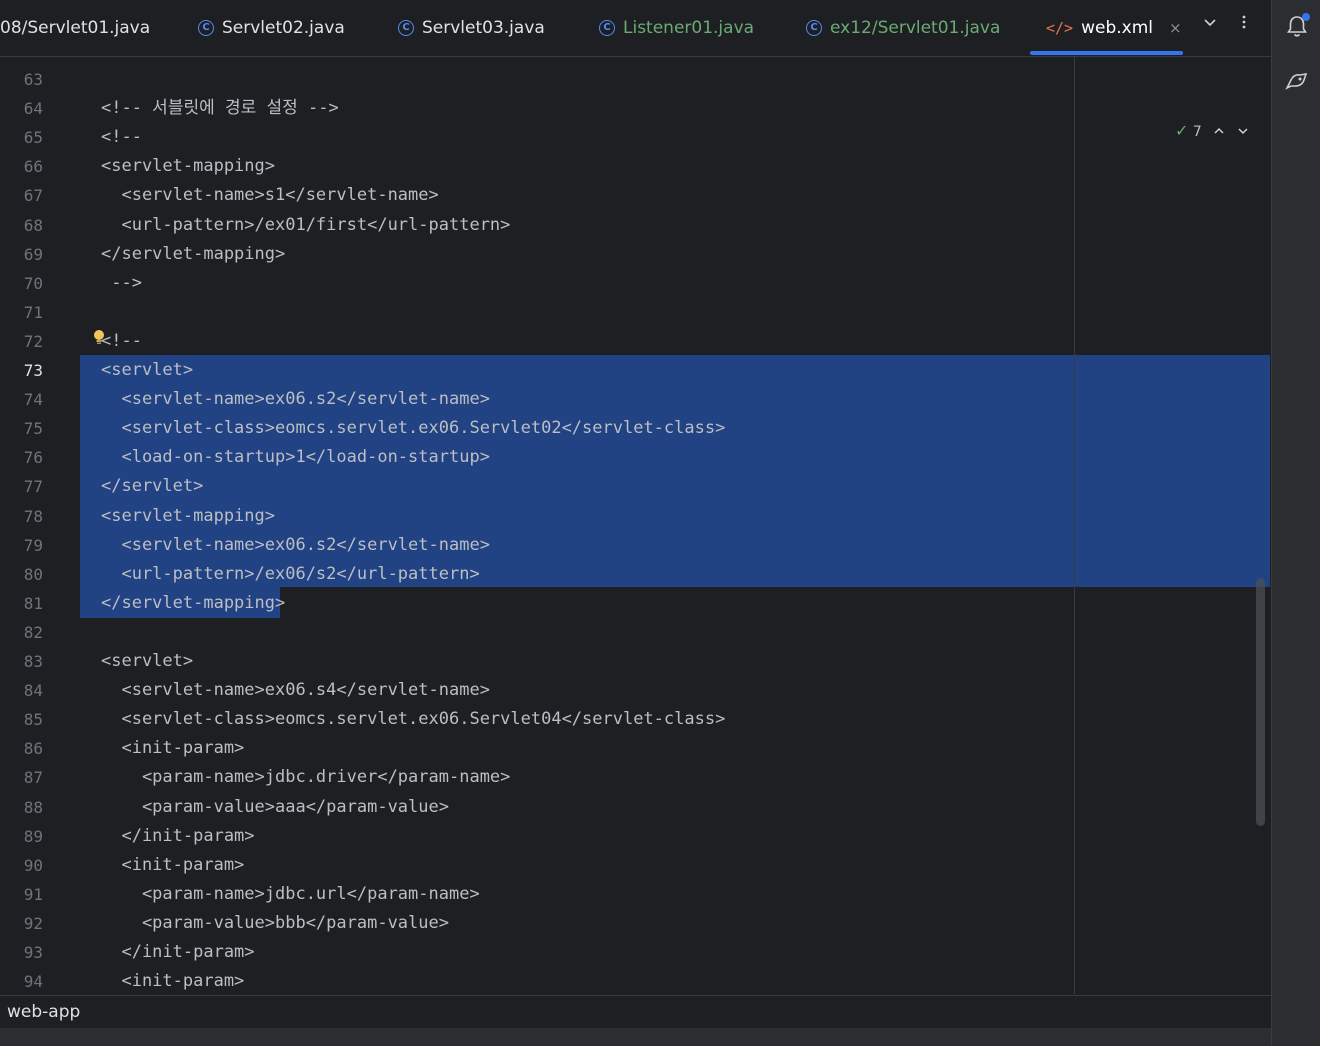  Describe the element at coordinates (915, 28) in the screenshot. I see `tab-label: ex12/Servlet01.java` at that location.